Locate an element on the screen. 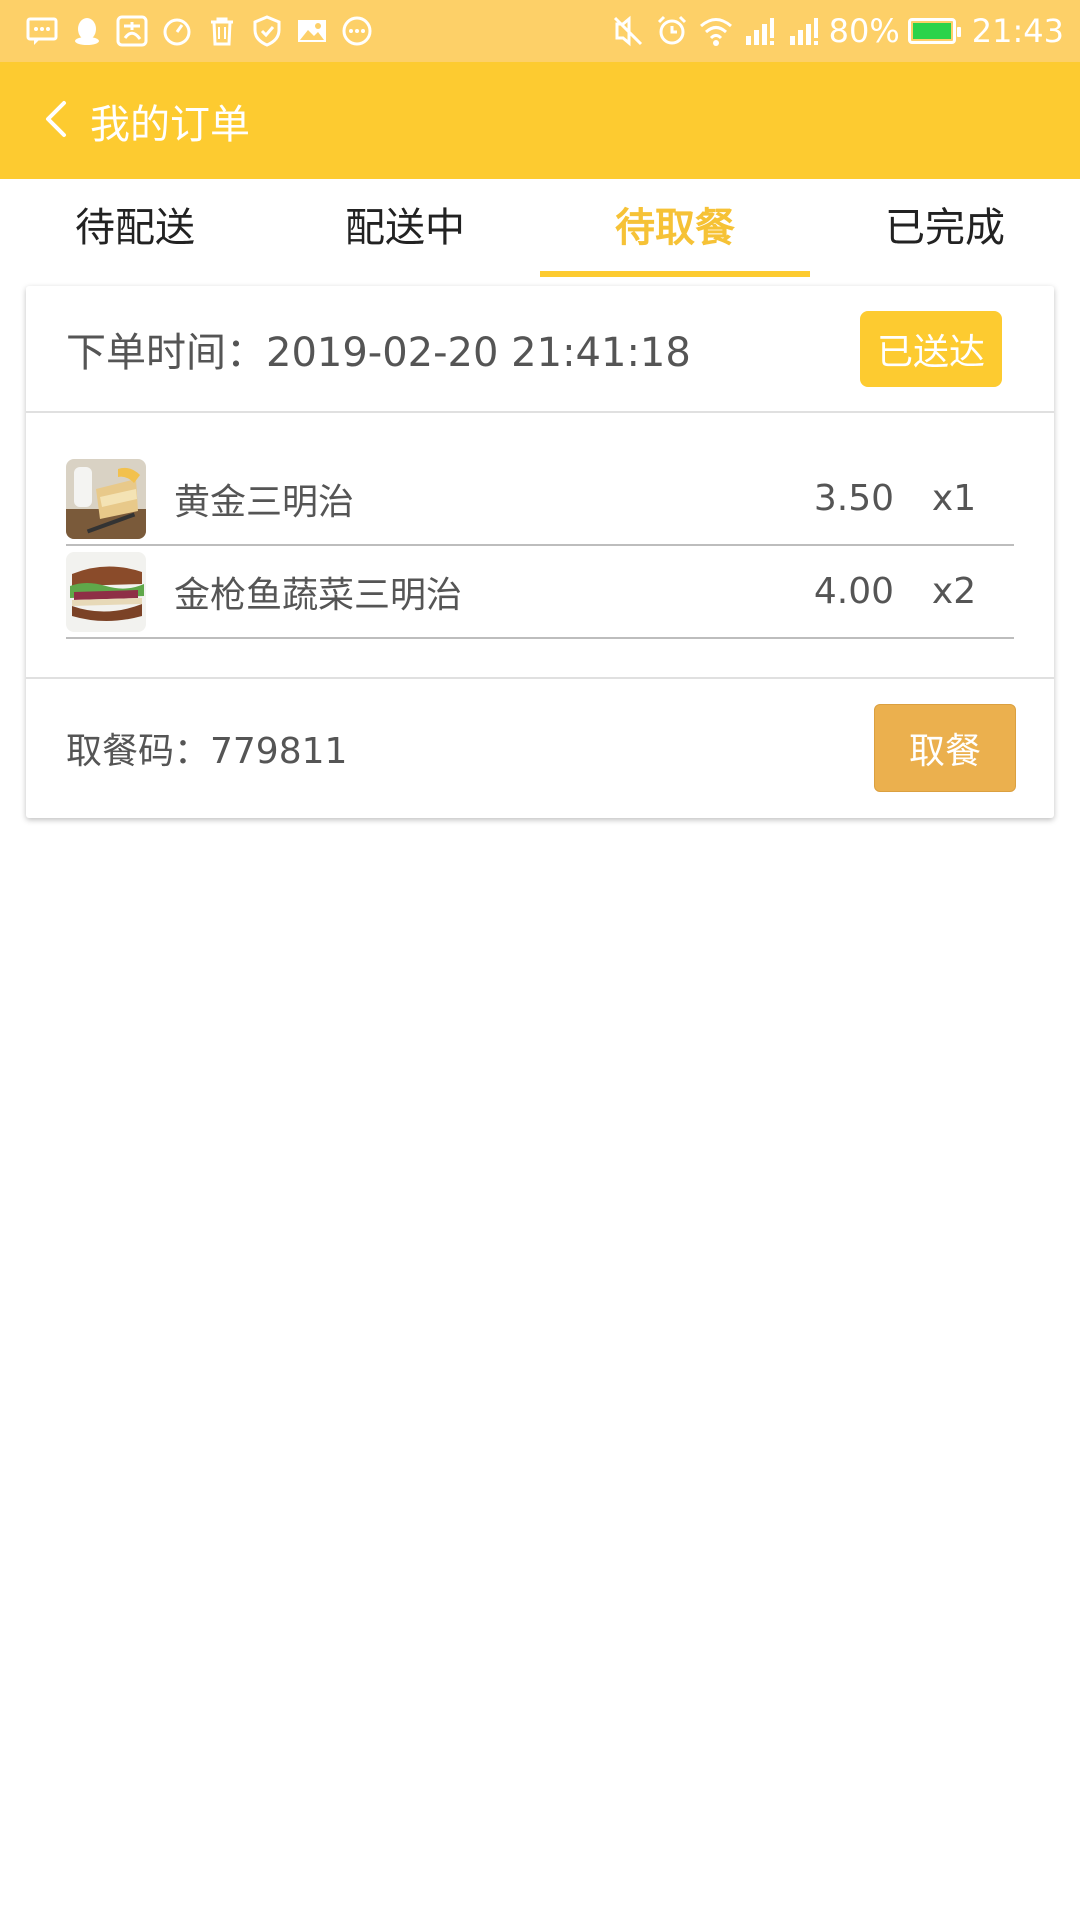 The height and width of the screenshot is (1920, 1080). order-items: 黄金三明治 3.50 x1 金枪鱼蔬菜三明治 4.00 x2 is located at coordinates (540, 546).